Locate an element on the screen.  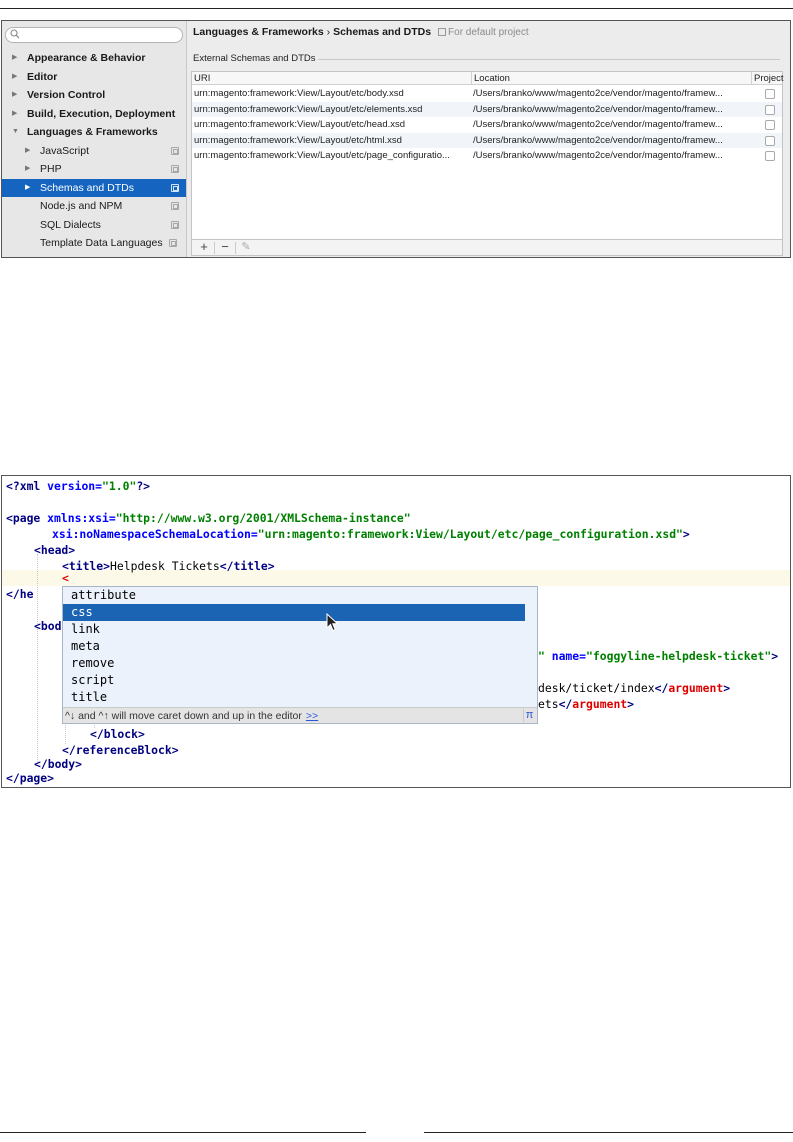
code-line-14: ets</argument> is located at coordinates (586, 704).